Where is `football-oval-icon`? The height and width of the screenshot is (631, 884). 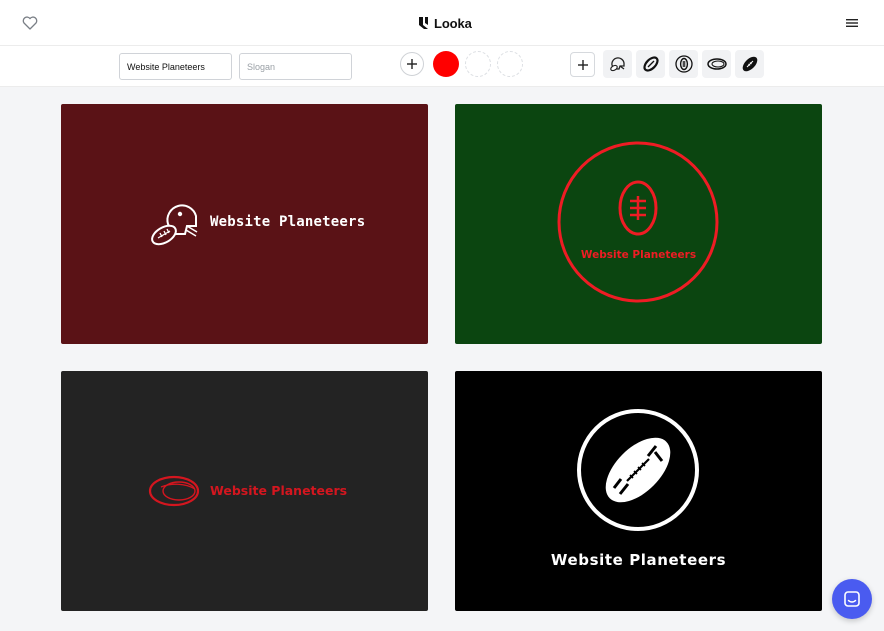
football-oval-icon is located at coordinates (716, 64).